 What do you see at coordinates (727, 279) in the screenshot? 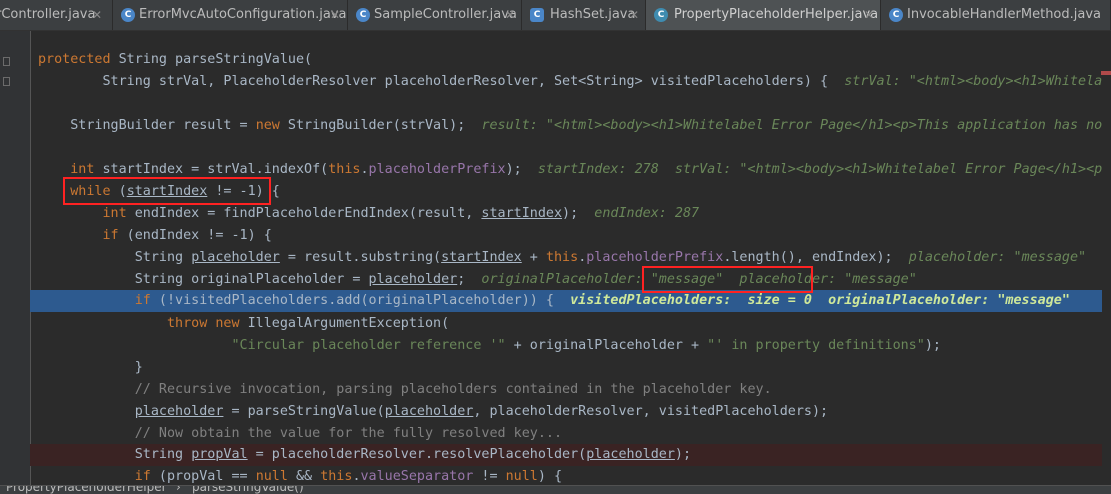
I see `annotation-box-placeholder-value` at bounding box center [727, 279].